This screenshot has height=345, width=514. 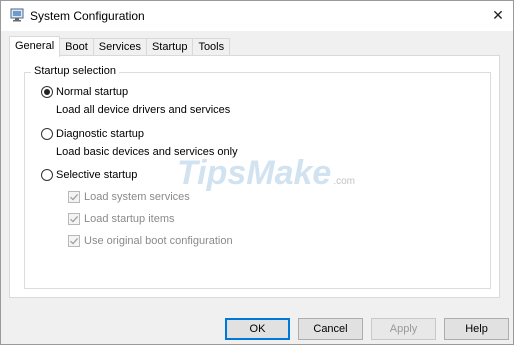 What do you see at coordinates (257, 329) in the screenshot?
I see `ok-button: OK` at bounding box center [257, 329].